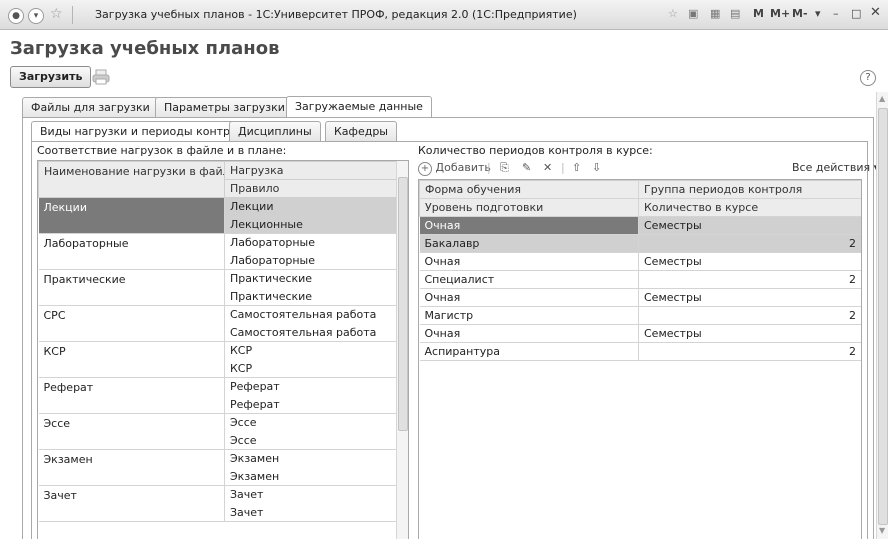  I want to click on table-row: Аспирантура 2, so click(640, 351).